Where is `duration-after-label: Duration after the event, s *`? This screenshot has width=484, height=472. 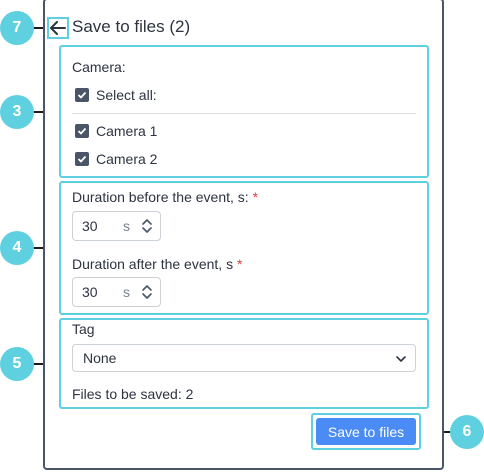
duration-after-label: Duration after the event, s * is located at coordinates (157, 264).